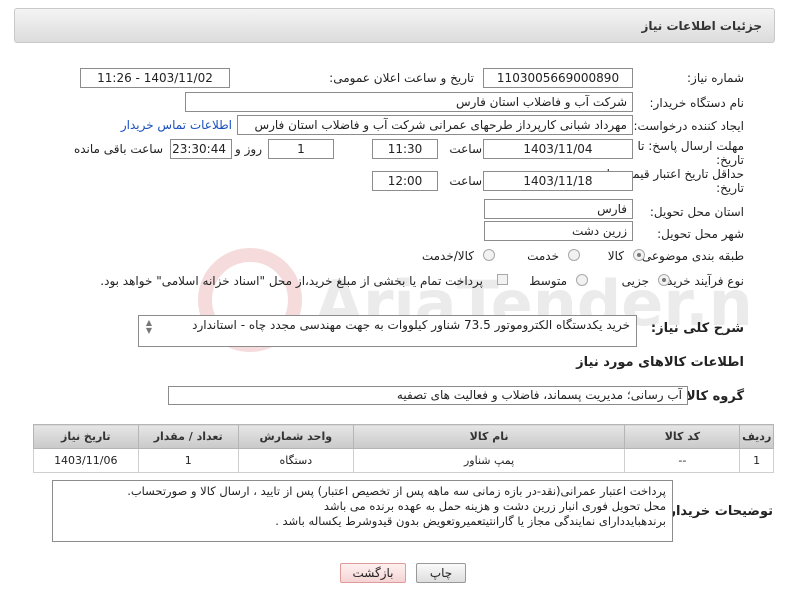 The width and height of the screenshot is (789, 598). Describe the element at coordinates (188, 436) in the screenshot. I see `col-qty: تعداد / مقدار` at that location.